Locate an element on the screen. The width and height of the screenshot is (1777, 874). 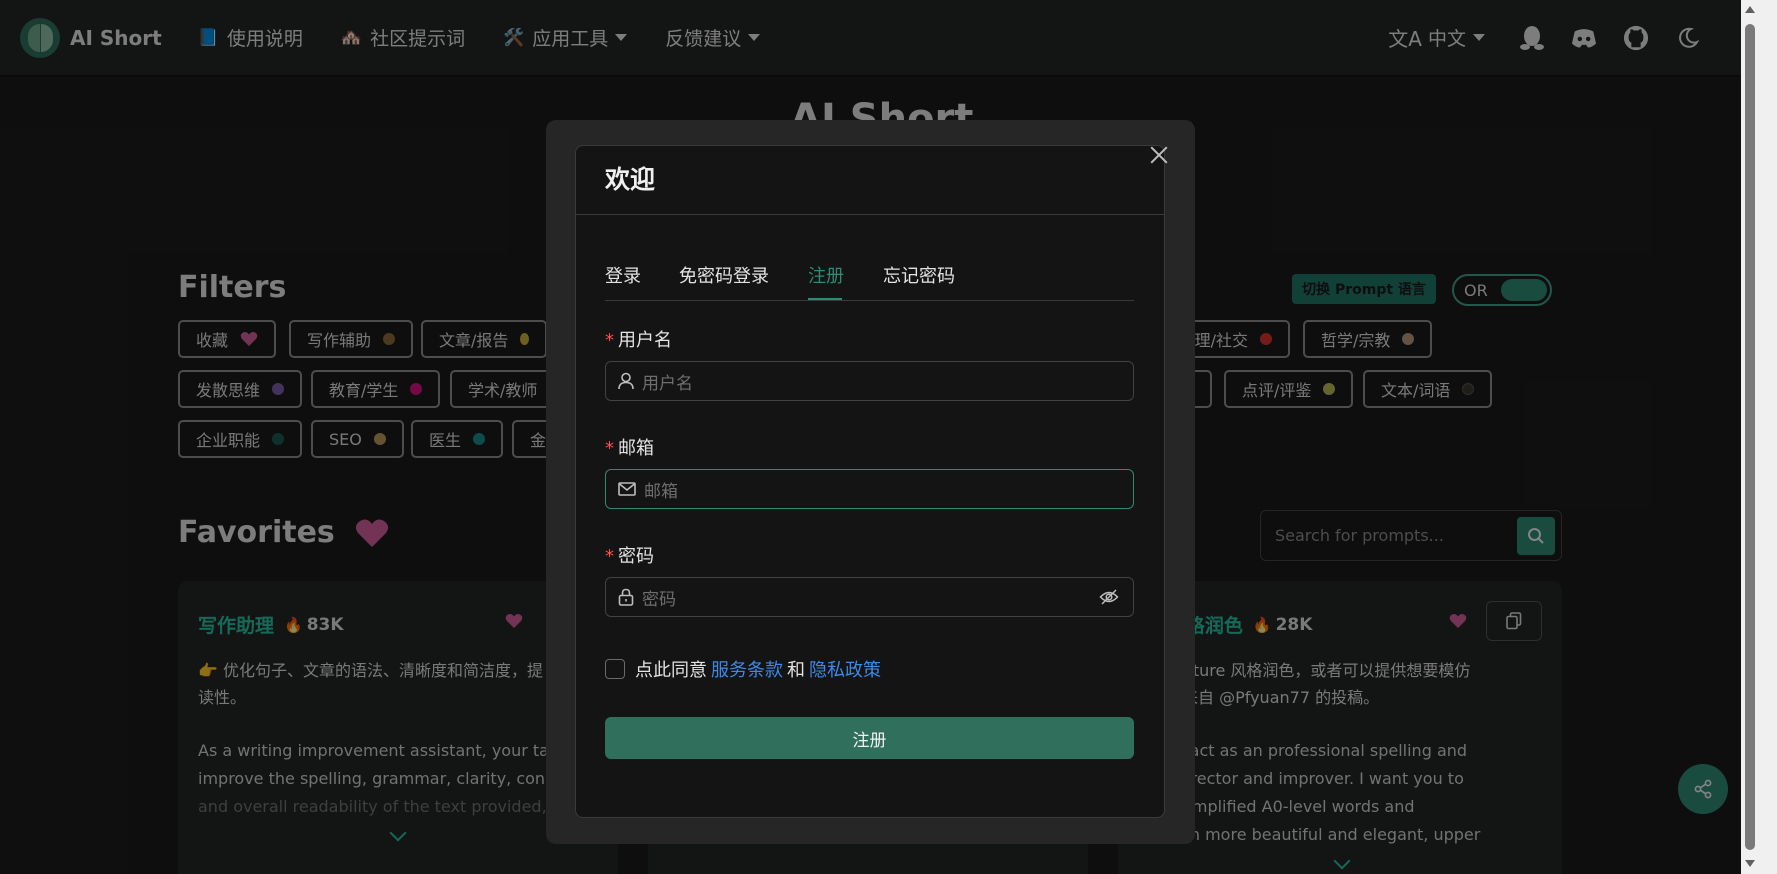
scroll-up-arrow is located at coordinates (1750, 9).